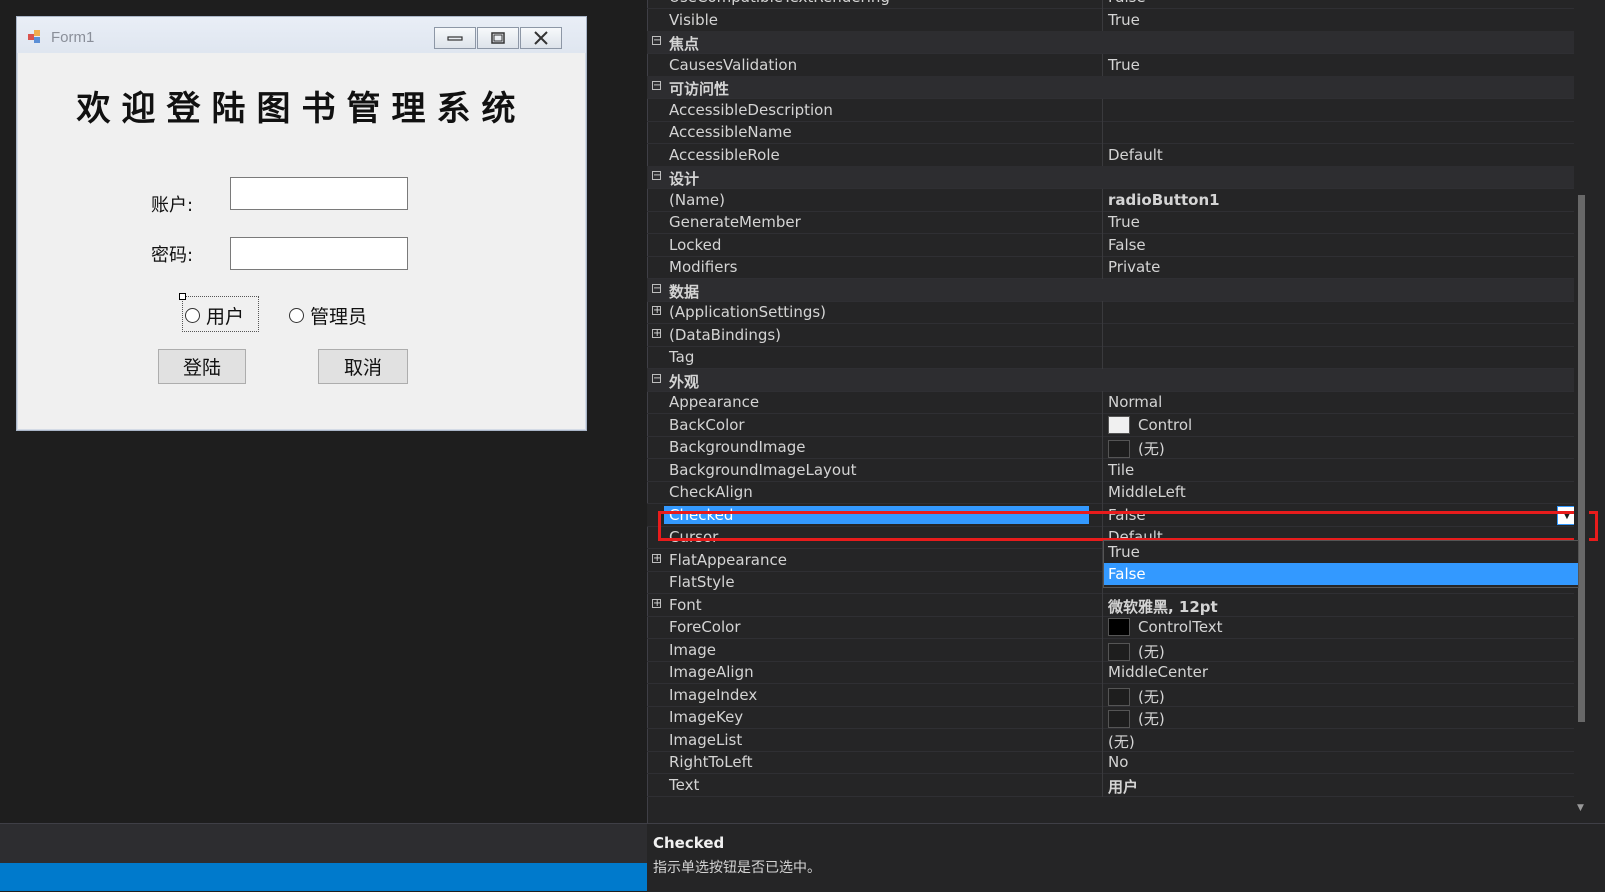  I want to click on property-row: (Name) radioButton1, so click(1118, 200).